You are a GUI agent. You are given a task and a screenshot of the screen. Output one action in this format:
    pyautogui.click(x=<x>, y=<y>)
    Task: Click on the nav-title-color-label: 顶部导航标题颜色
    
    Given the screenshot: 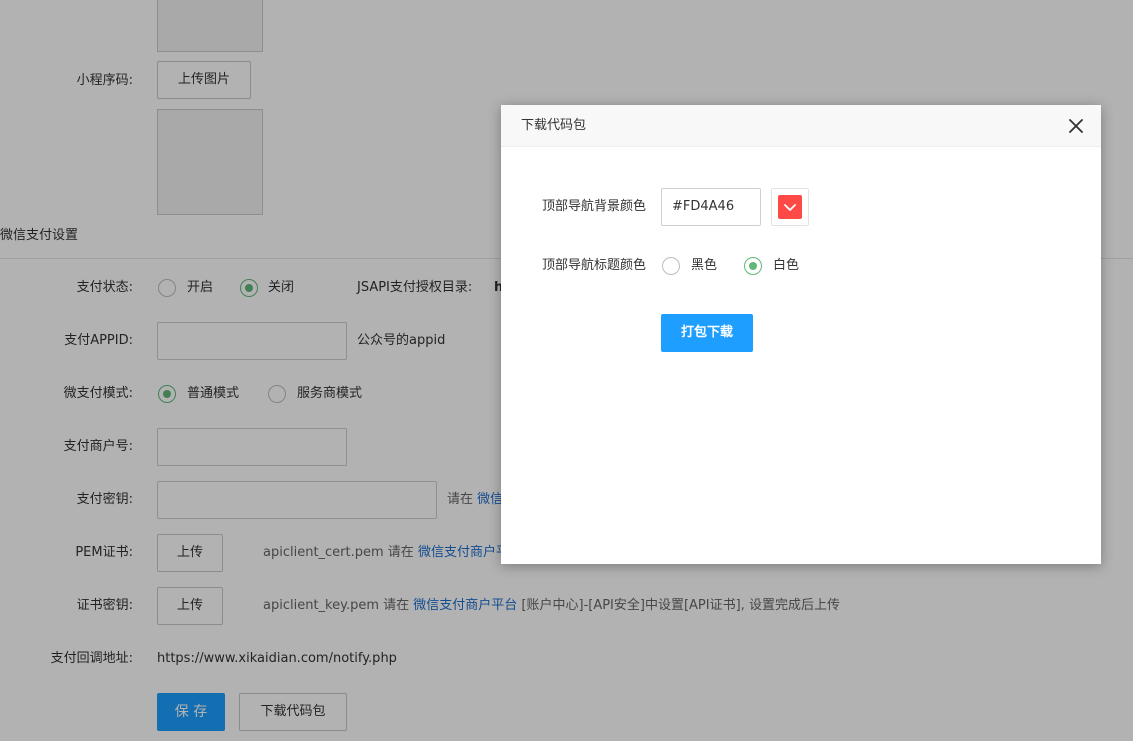 What is the action you would take?
    pyautogui.click(x=593, y=265)
    